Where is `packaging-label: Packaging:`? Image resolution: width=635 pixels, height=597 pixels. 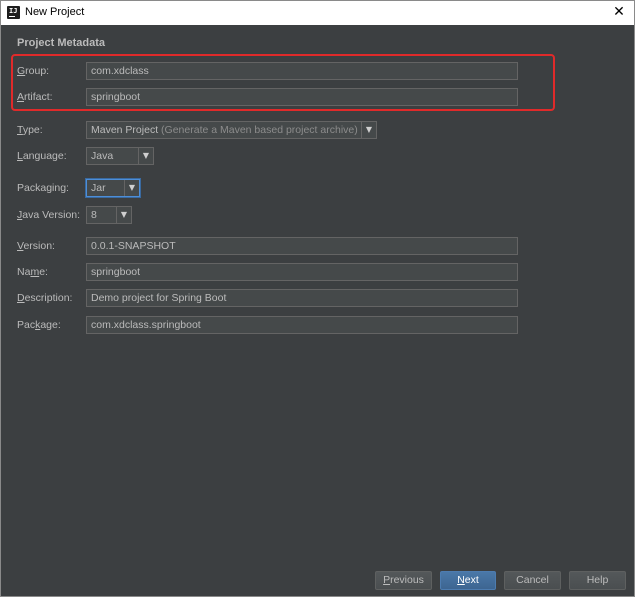 packaging-label: Packaging: is located at coordinates (43, 188).